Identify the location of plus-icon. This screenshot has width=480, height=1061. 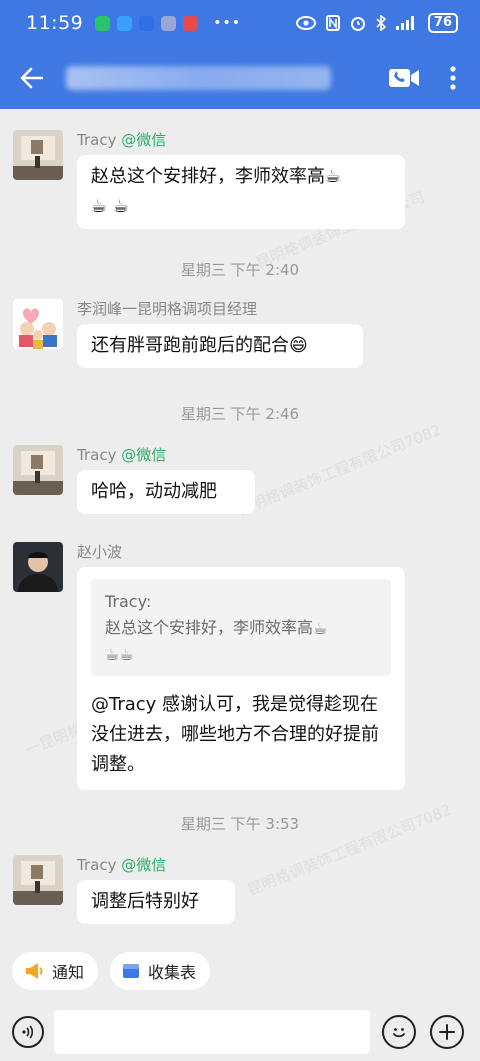
(447, 1031).